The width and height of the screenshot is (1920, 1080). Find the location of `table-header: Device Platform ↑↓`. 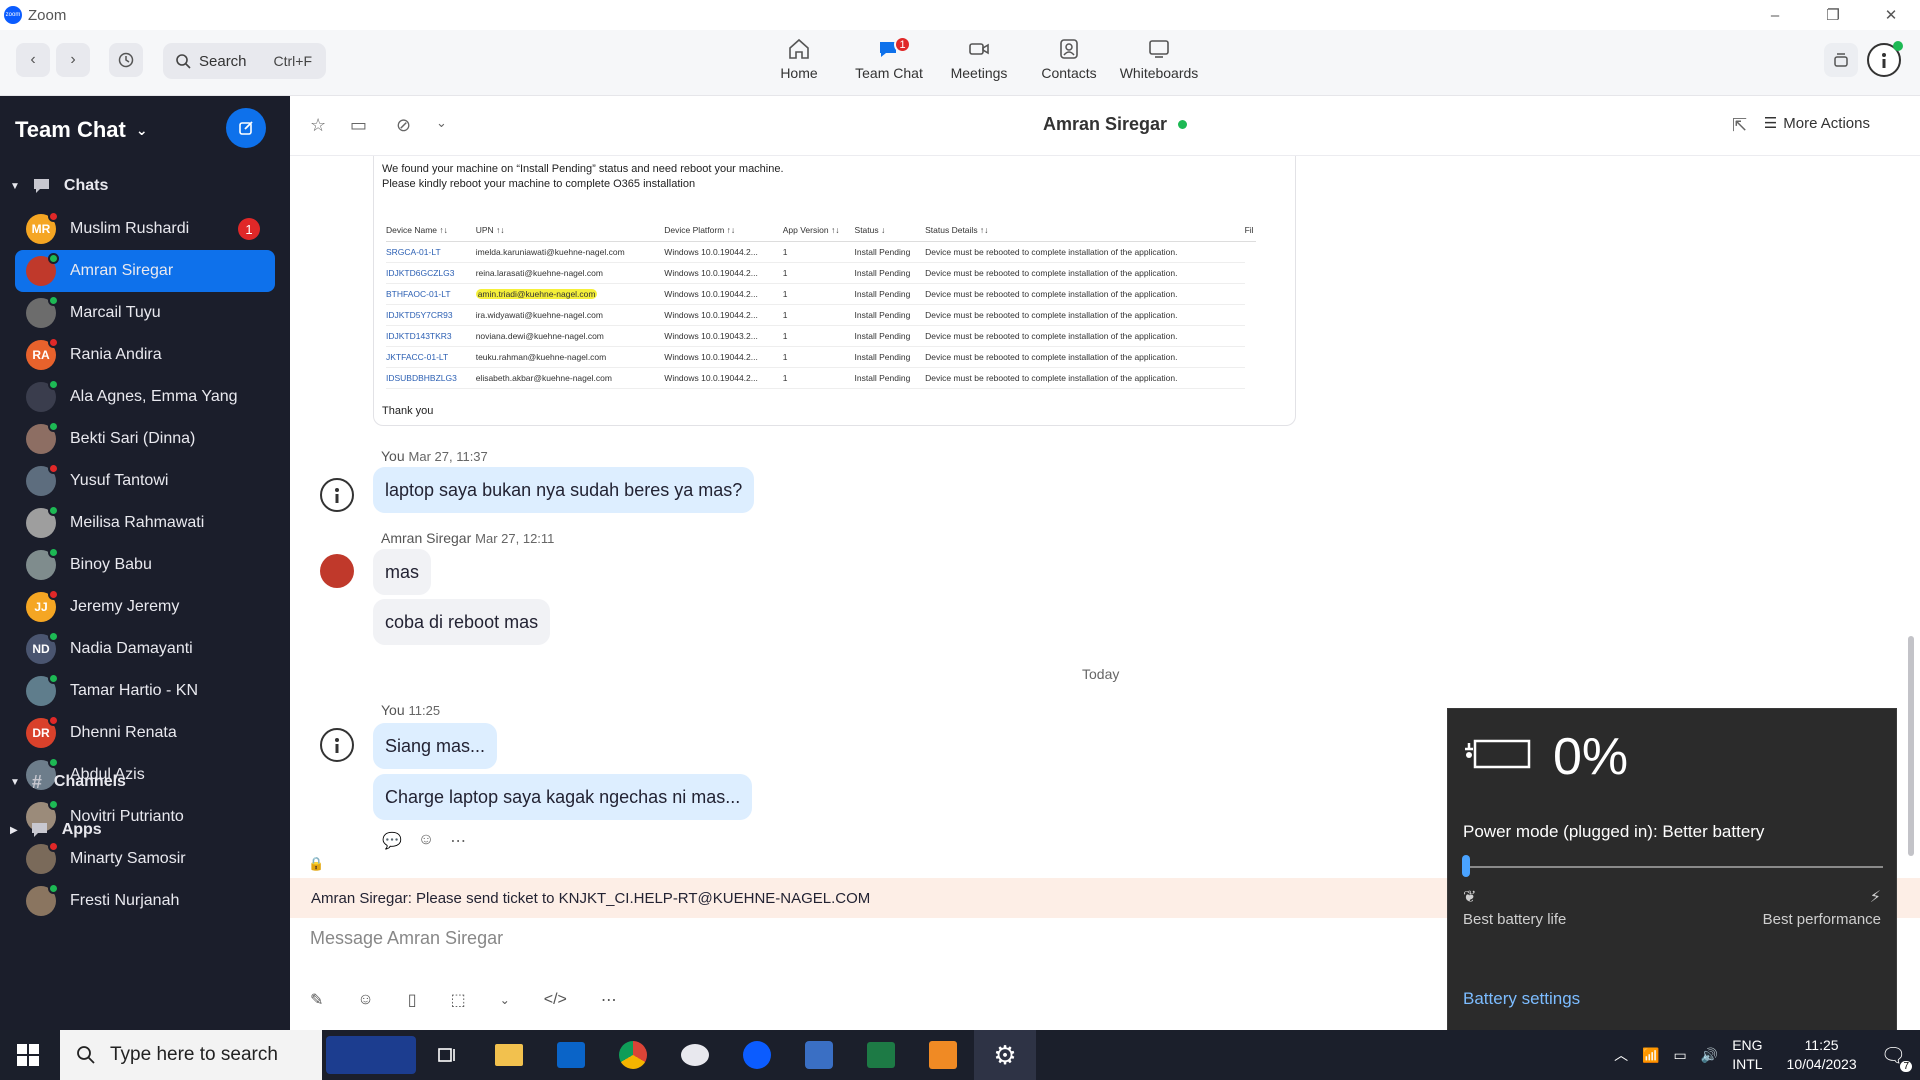

table-header: Device Platform ↑↓ is located at coordinates (723, 230).